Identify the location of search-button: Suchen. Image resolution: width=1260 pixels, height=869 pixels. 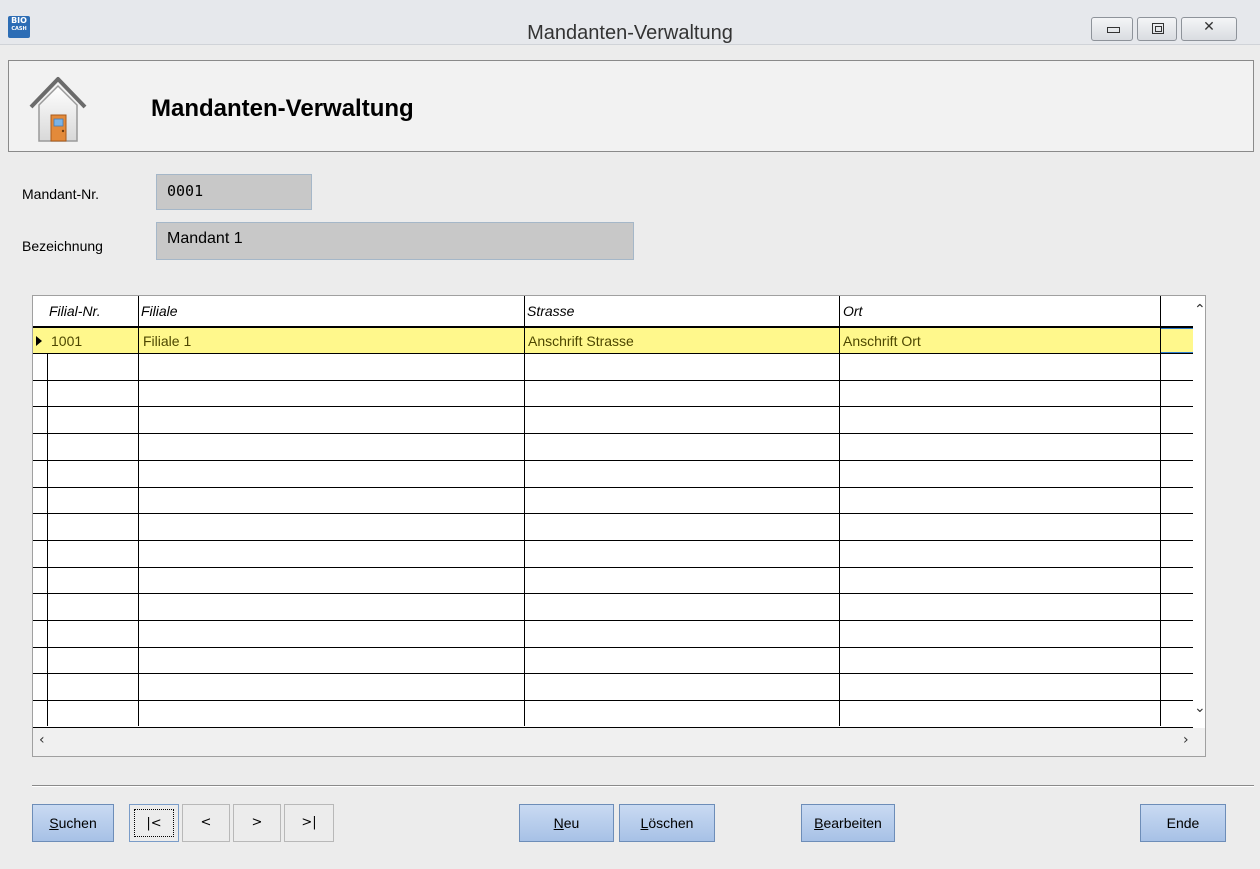
(73, 823).